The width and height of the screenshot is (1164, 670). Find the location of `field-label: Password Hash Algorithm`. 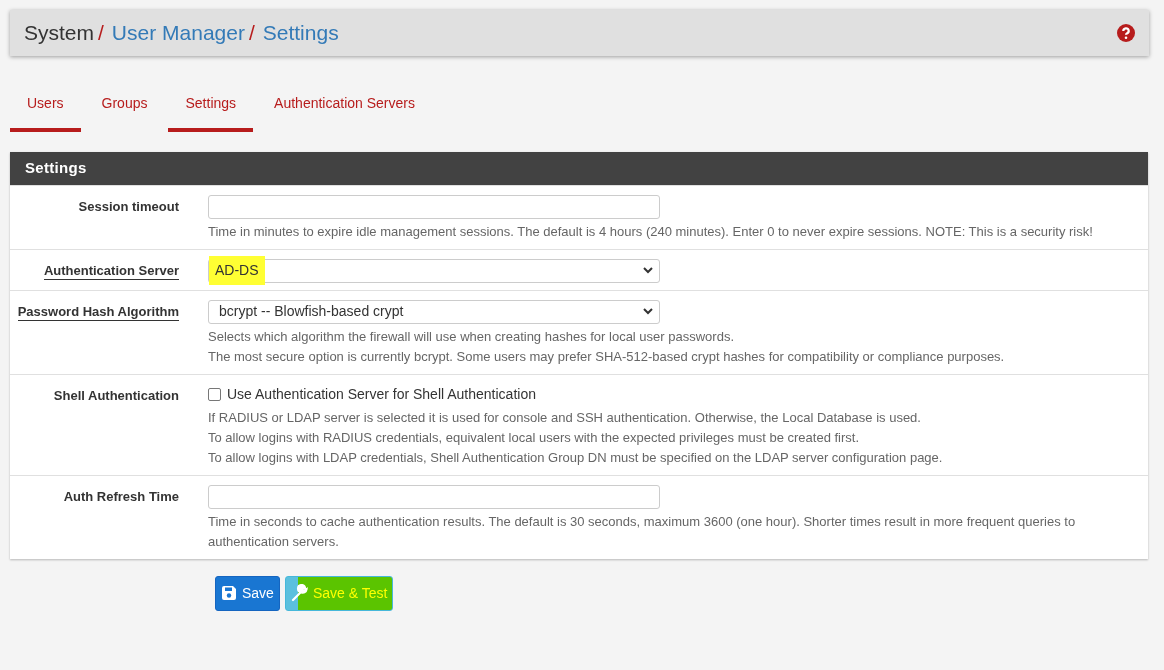

field-label: Password Hash Algorithm is located at coordinates (98, 312).